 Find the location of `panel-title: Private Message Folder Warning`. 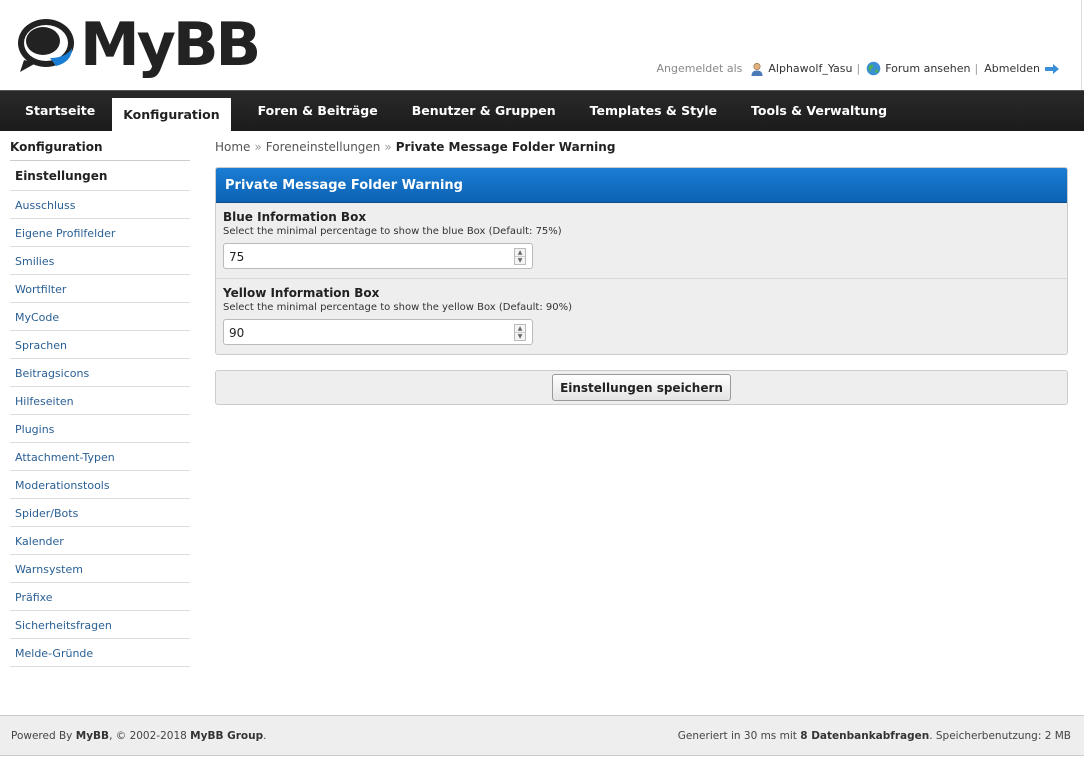

panel-title: Private Message Folder Warning is located at coordinates (641, 185).